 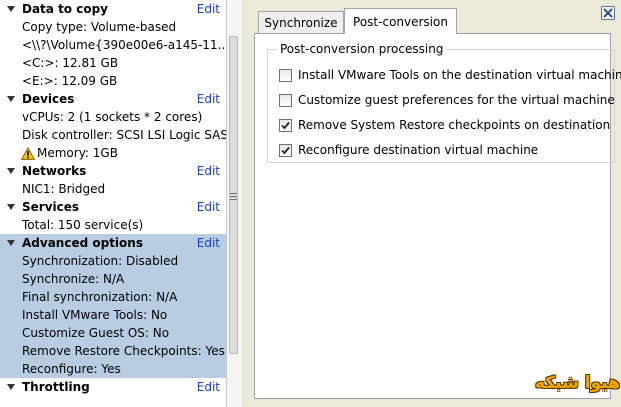 What do you see at coordinates (28, 153) in the screenshot?
I see `warning-triangle-icon` at bounding box center [28, 153].